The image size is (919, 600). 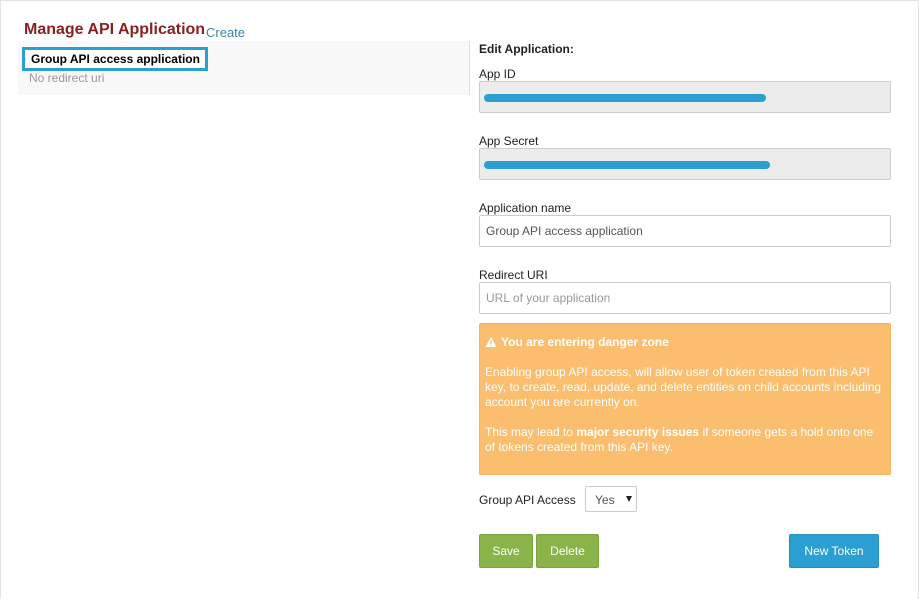 What do you see at coordinates (627, 165) in the screenshot?
I see `app-secret-redaction` at bounding box center [627, 165].